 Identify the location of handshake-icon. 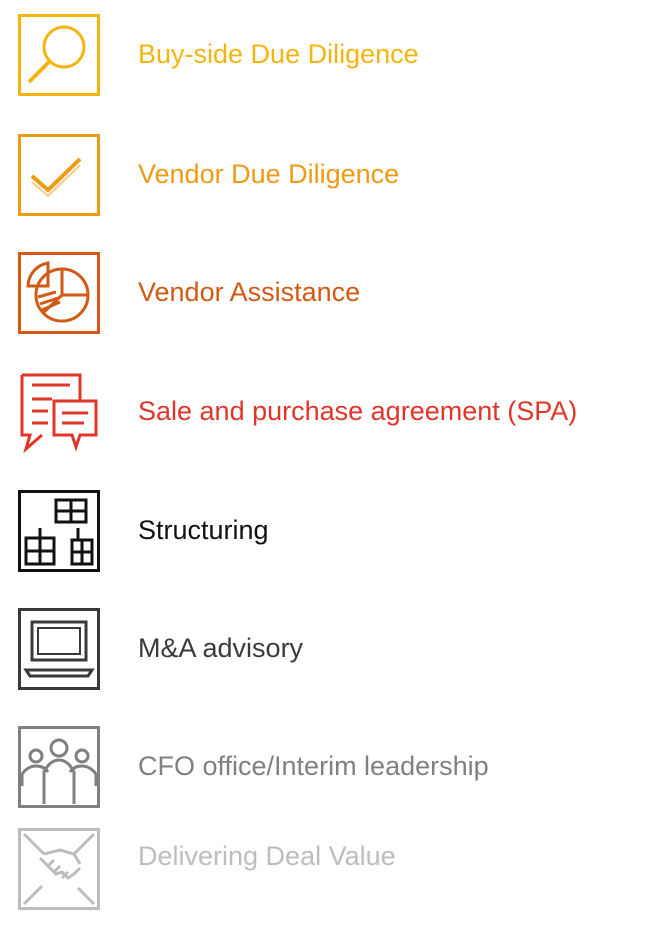
(59, 869).